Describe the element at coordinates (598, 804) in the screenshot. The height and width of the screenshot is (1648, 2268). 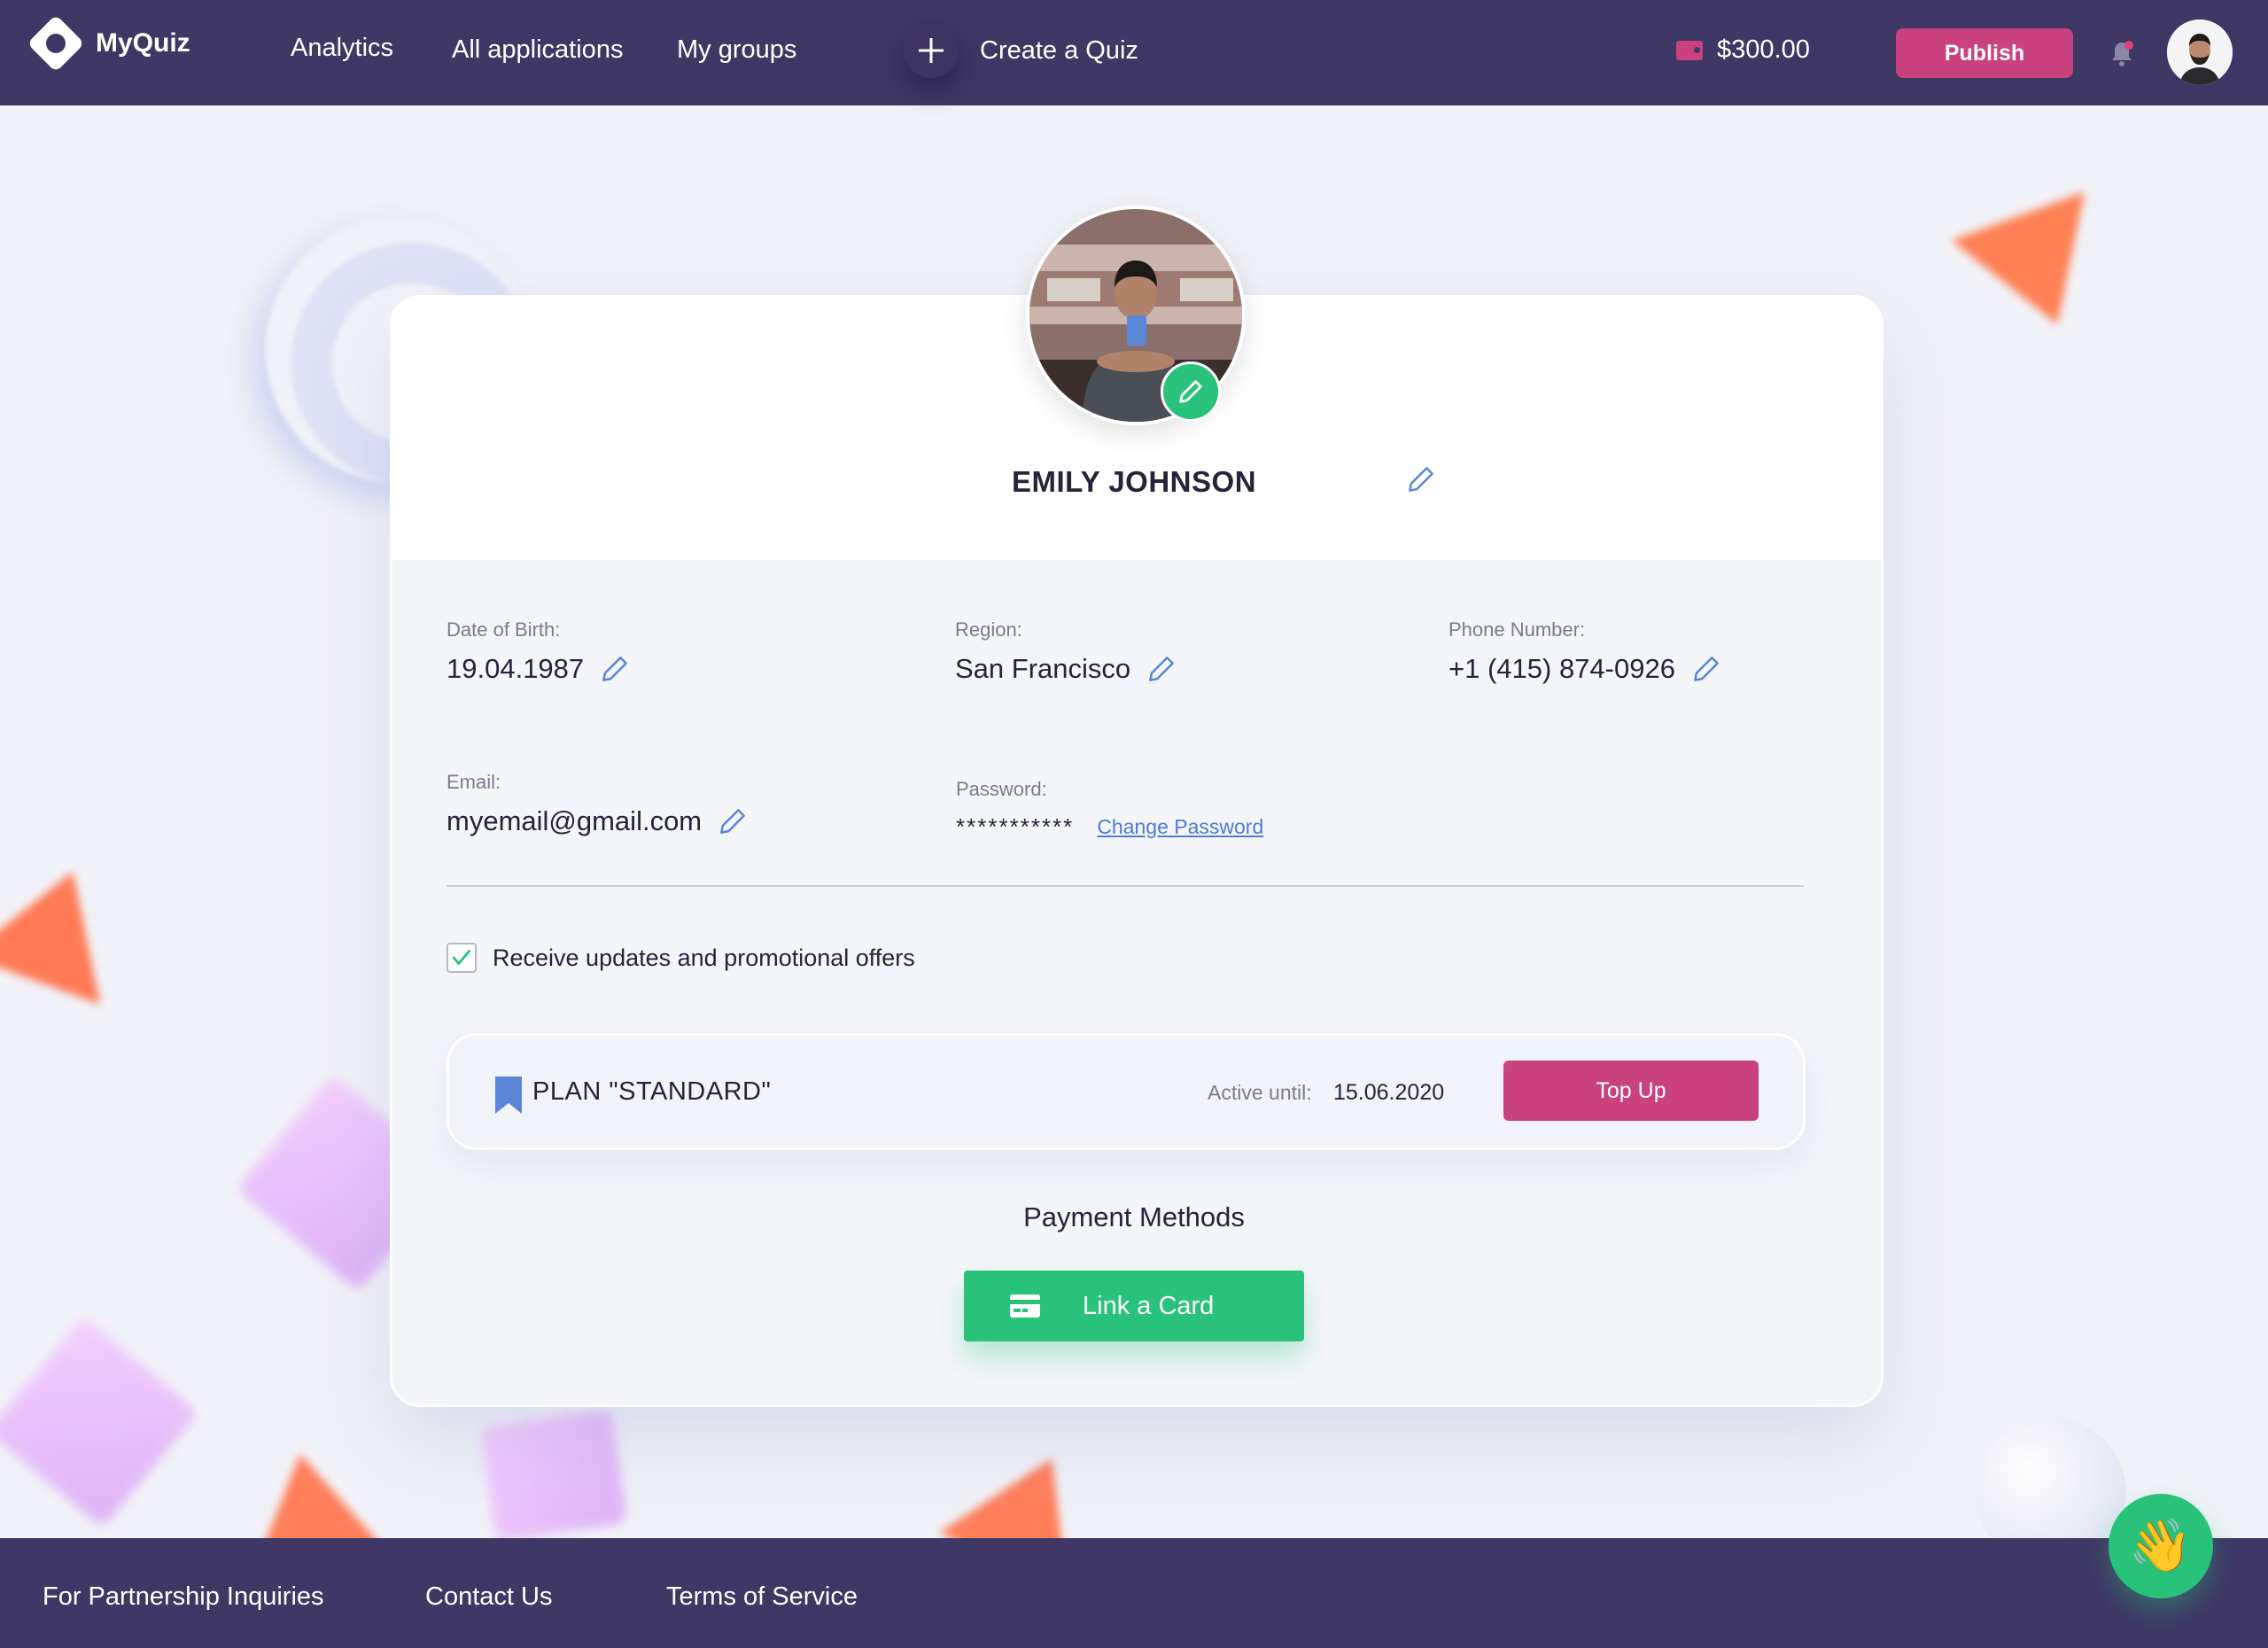
I see `field-email: Email: myemail@gmail.com` at that location.